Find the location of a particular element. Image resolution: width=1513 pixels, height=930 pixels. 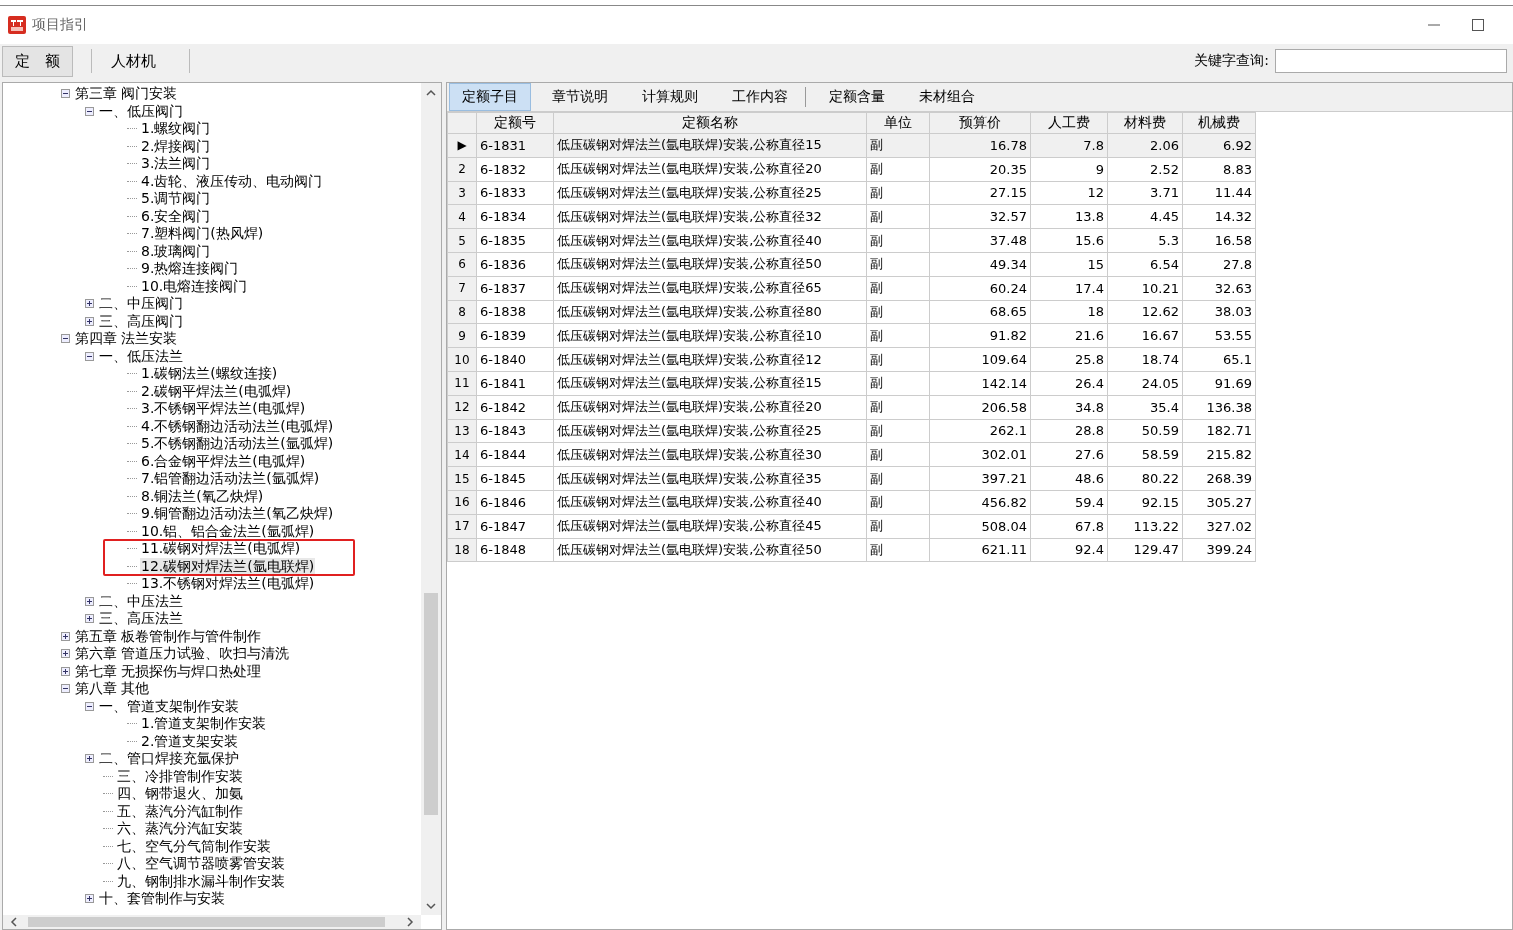

table-row: 11 6-1841 低压碳钢对焊法兰(氩电联焊)安装,公称直径15 副 142.14 26.4 24.05 91.69 is located at coordinates (851, 383).